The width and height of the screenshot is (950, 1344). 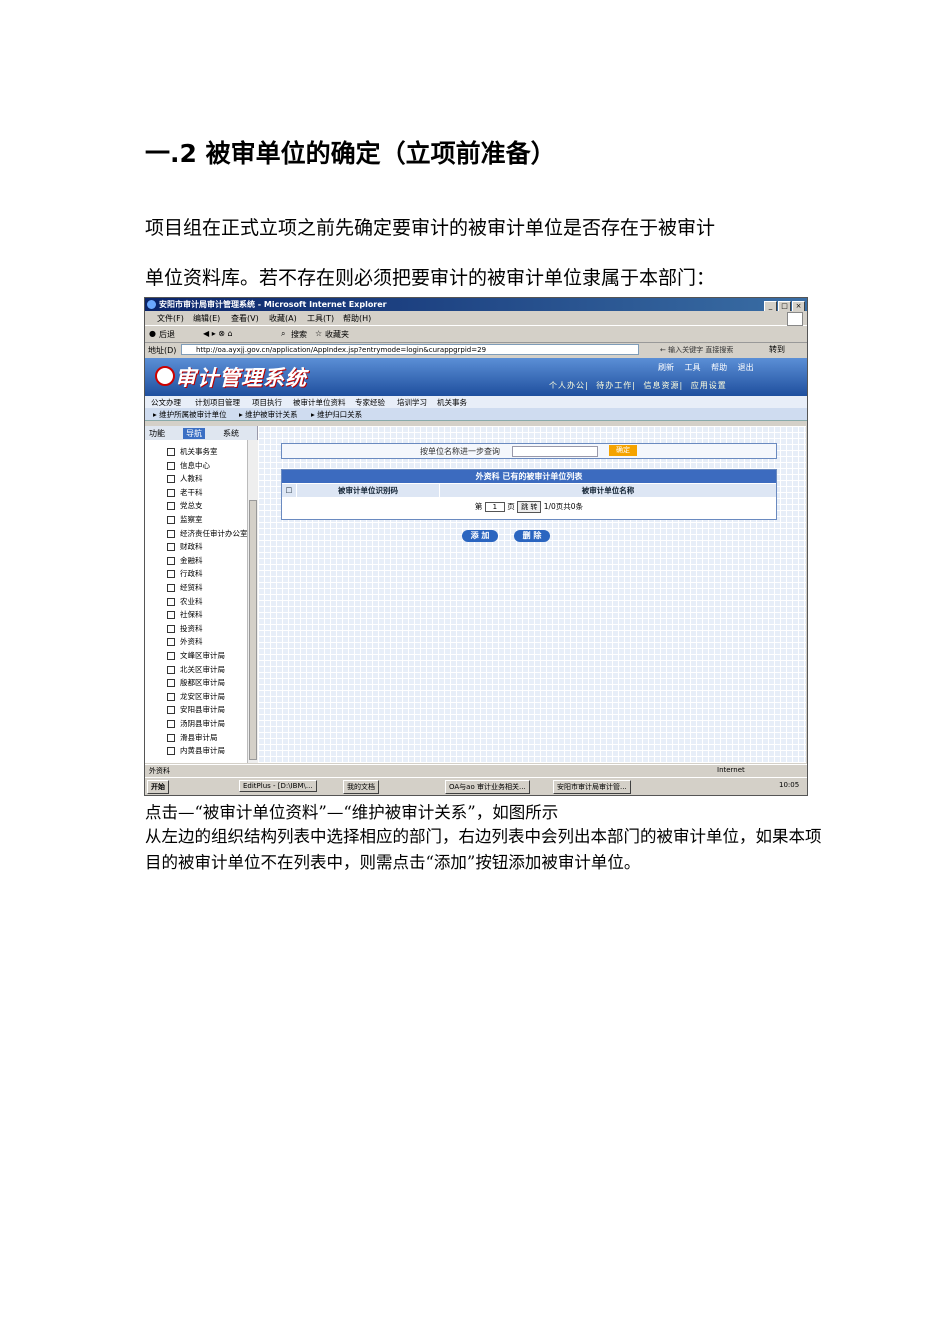 I want to click on tree-item: 投资科, so click(x=185, y=628).